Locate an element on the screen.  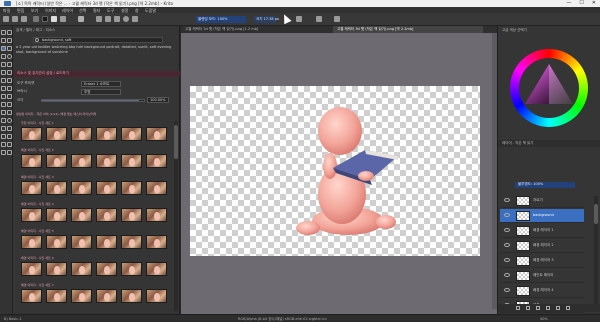
measure-tool-icon is located at coordinates (9, 88).